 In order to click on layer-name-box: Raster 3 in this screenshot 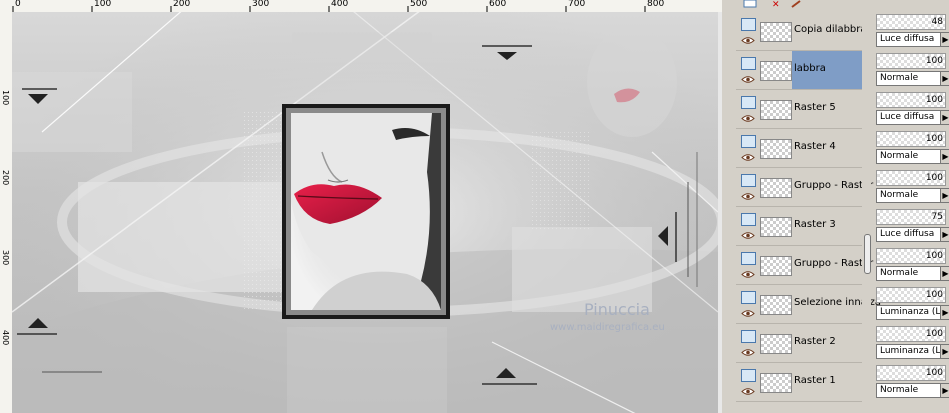, I will do `click(827, 226)`.